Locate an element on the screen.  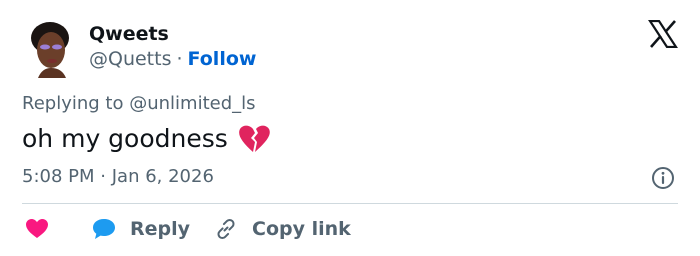
link-icon is located at coordinates (226, 229).